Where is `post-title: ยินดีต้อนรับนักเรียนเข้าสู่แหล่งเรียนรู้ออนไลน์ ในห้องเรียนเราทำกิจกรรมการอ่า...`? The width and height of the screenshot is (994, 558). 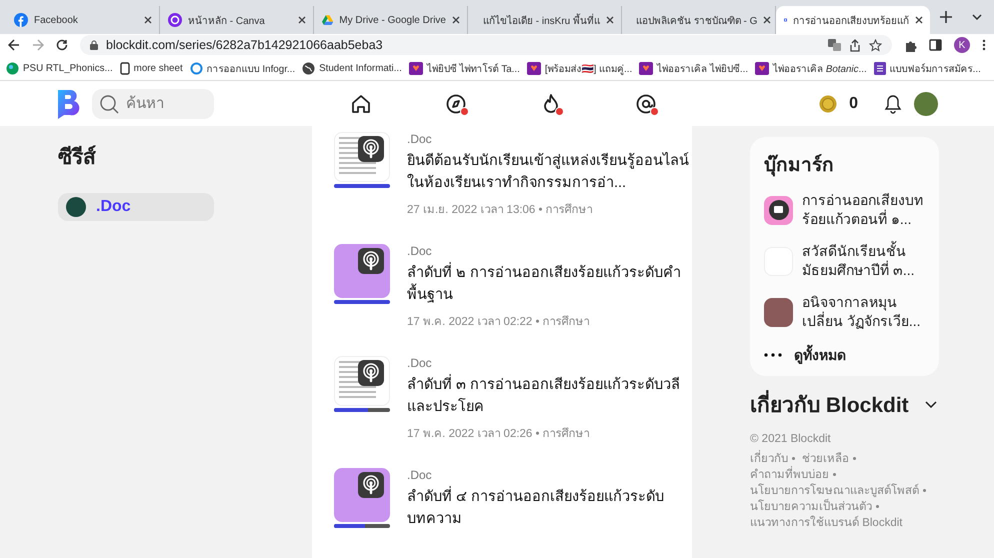
post-title: ยินดีต้อนรับนักเรียนเข้าสู่แหล่งเรียนรู้ออนไลน์ ในห้องเรียนเราทำกิจกรรมการอ่า... is located at coordinates (548, 172).